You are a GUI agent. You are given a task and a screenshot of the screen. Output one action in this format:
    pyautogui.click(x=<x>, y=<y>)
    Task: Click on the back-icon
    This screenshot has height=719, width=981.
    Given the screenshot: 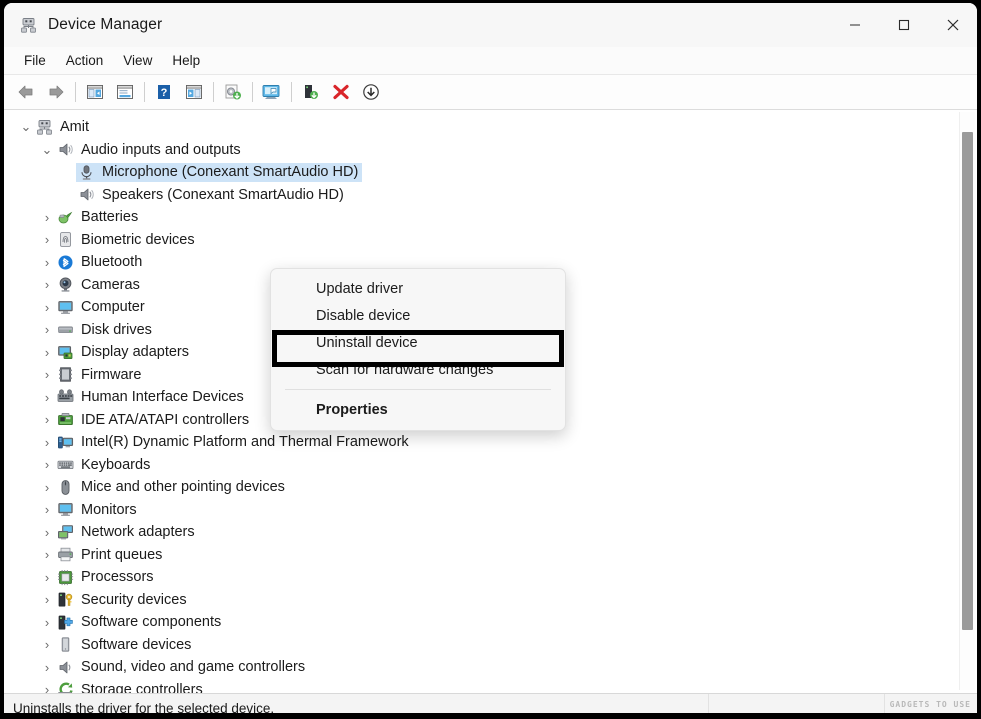 What is the action you would take?
    pyautogui.click(x=26, y=92)
    